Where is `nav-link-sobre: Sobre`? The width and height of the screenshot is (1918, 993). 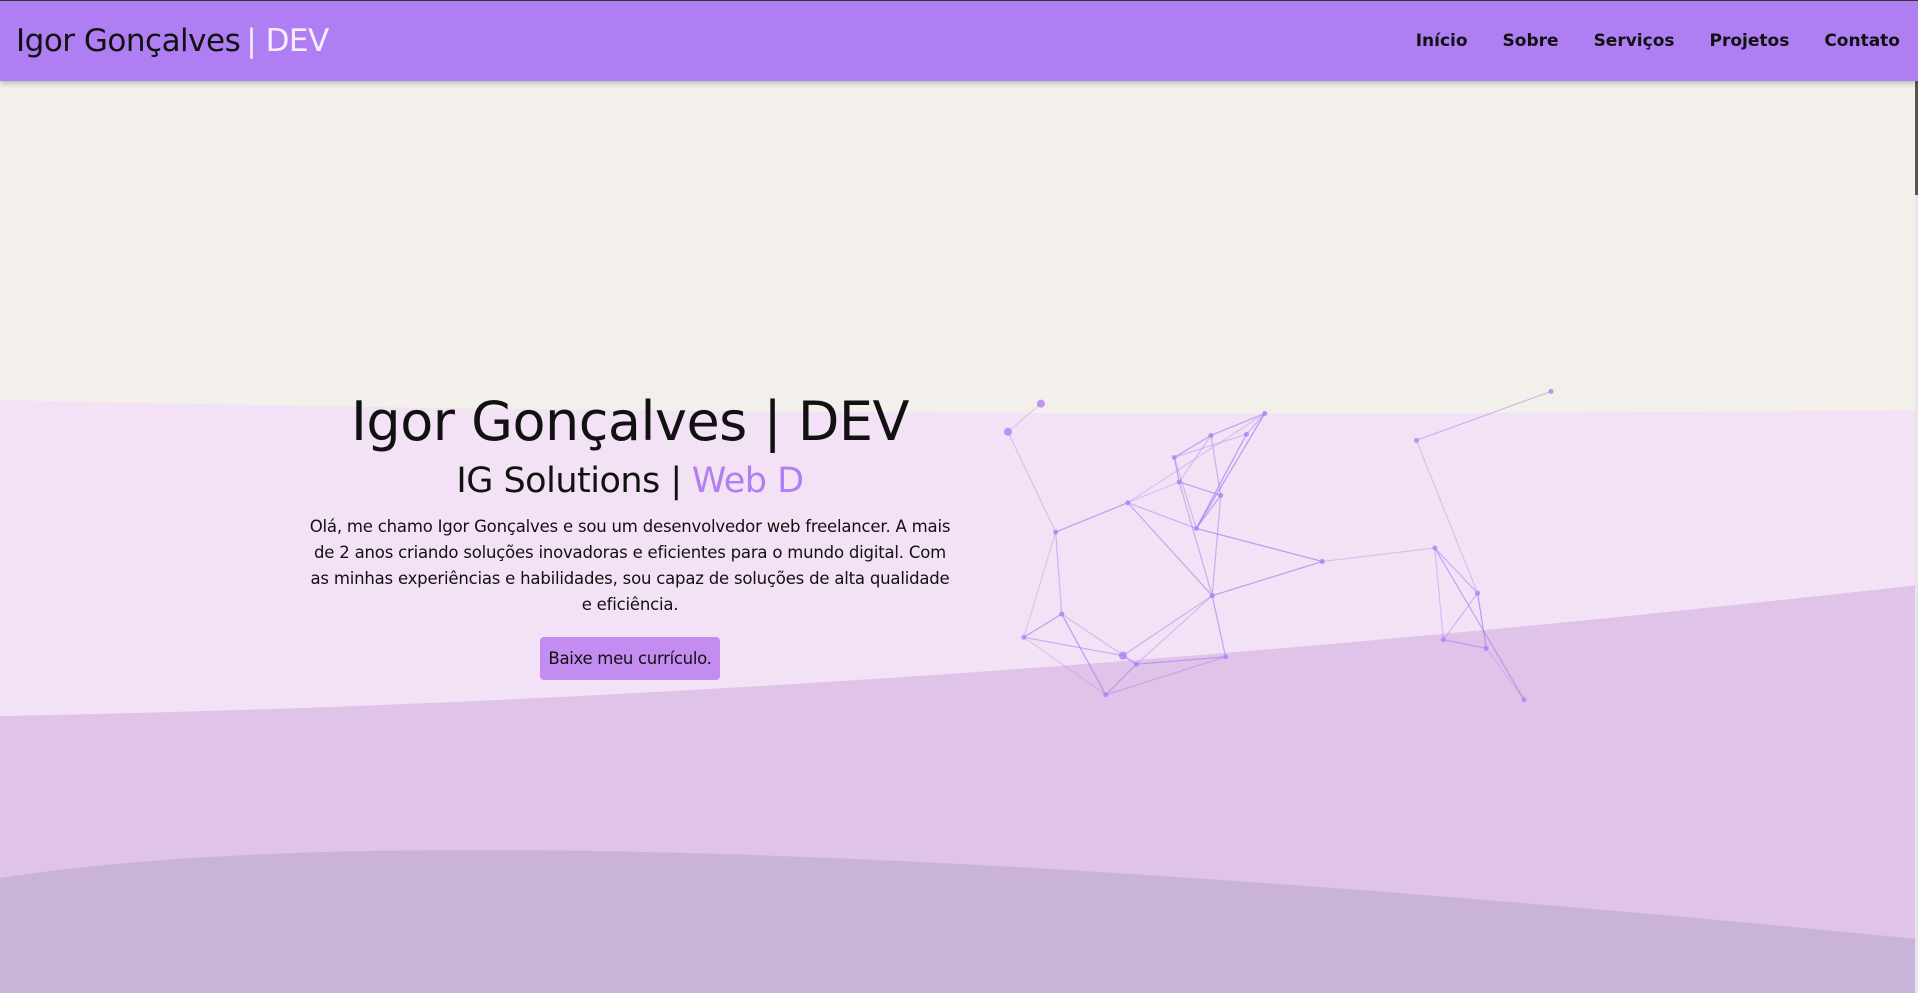
nav-link-sobre: Sobre is located at coordinates (1531, 41).